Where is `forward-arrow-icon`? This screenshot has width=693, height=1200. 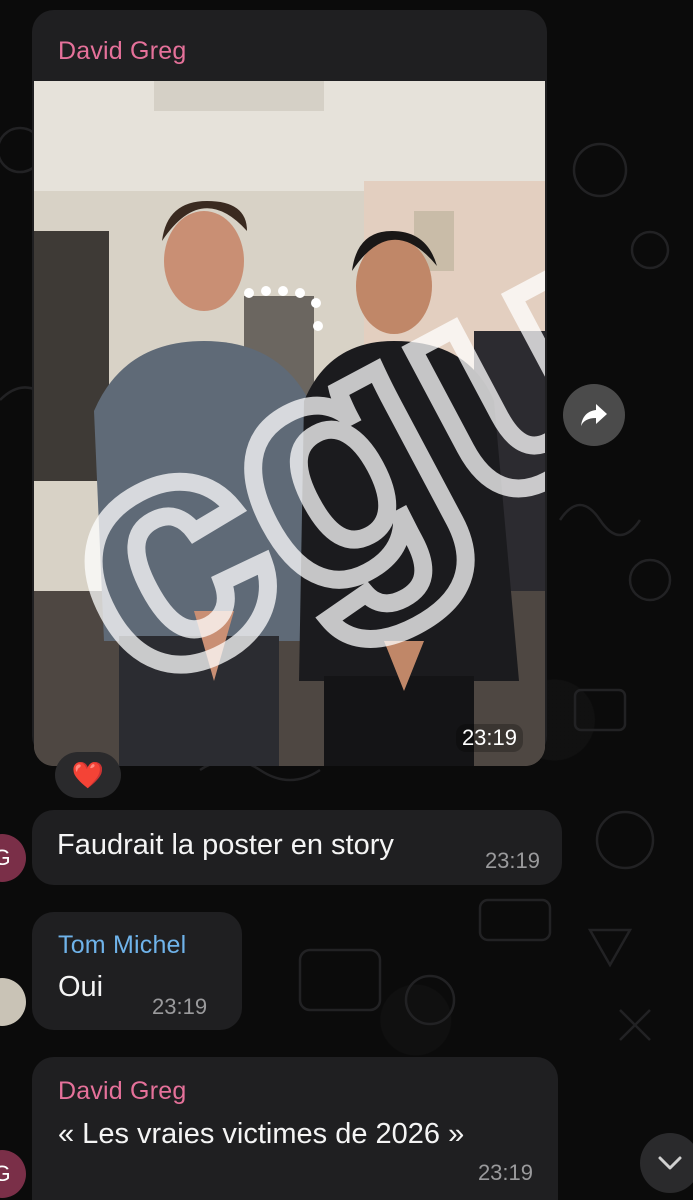
forward-arrow-icon is located at coordinates (594, 415).